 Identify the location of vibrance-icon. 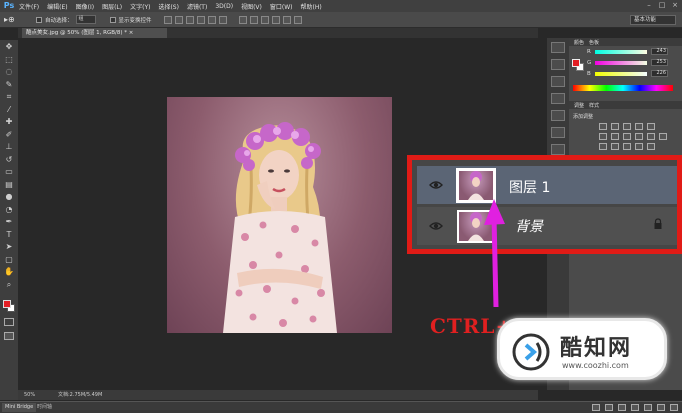
(651, 126).